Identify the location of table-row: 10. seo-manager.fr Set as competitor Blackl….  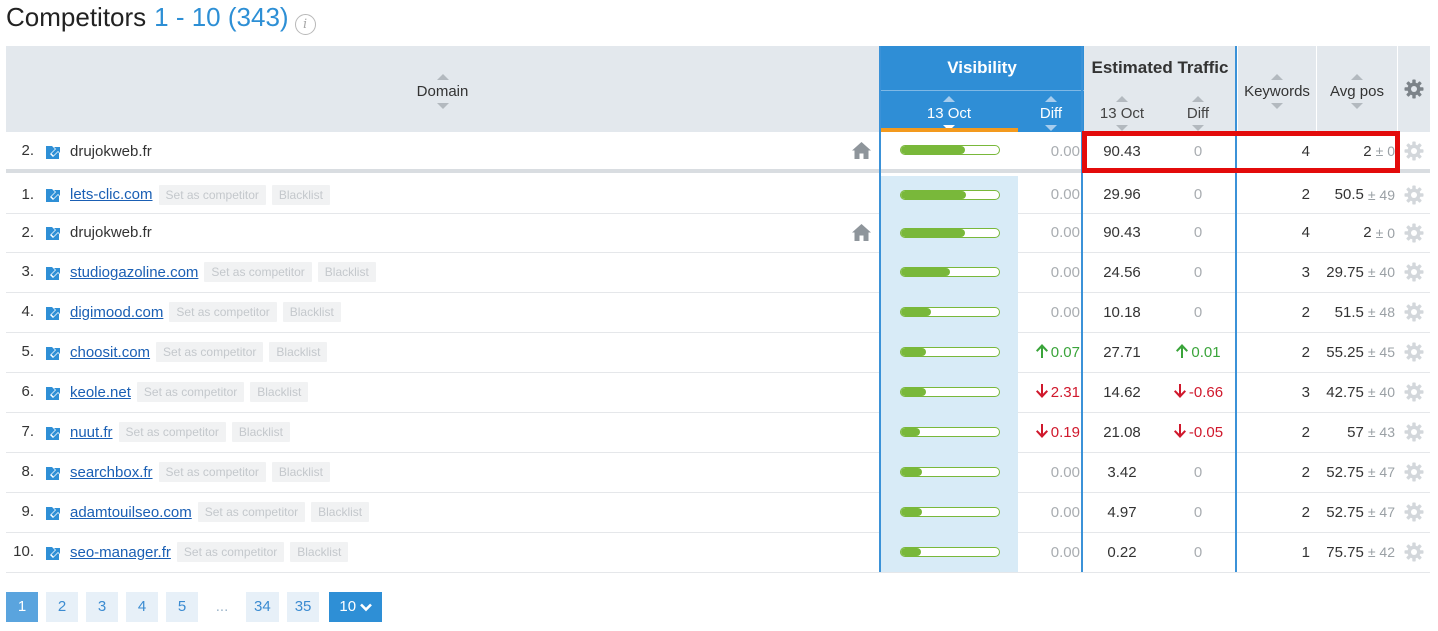
(718, 552).